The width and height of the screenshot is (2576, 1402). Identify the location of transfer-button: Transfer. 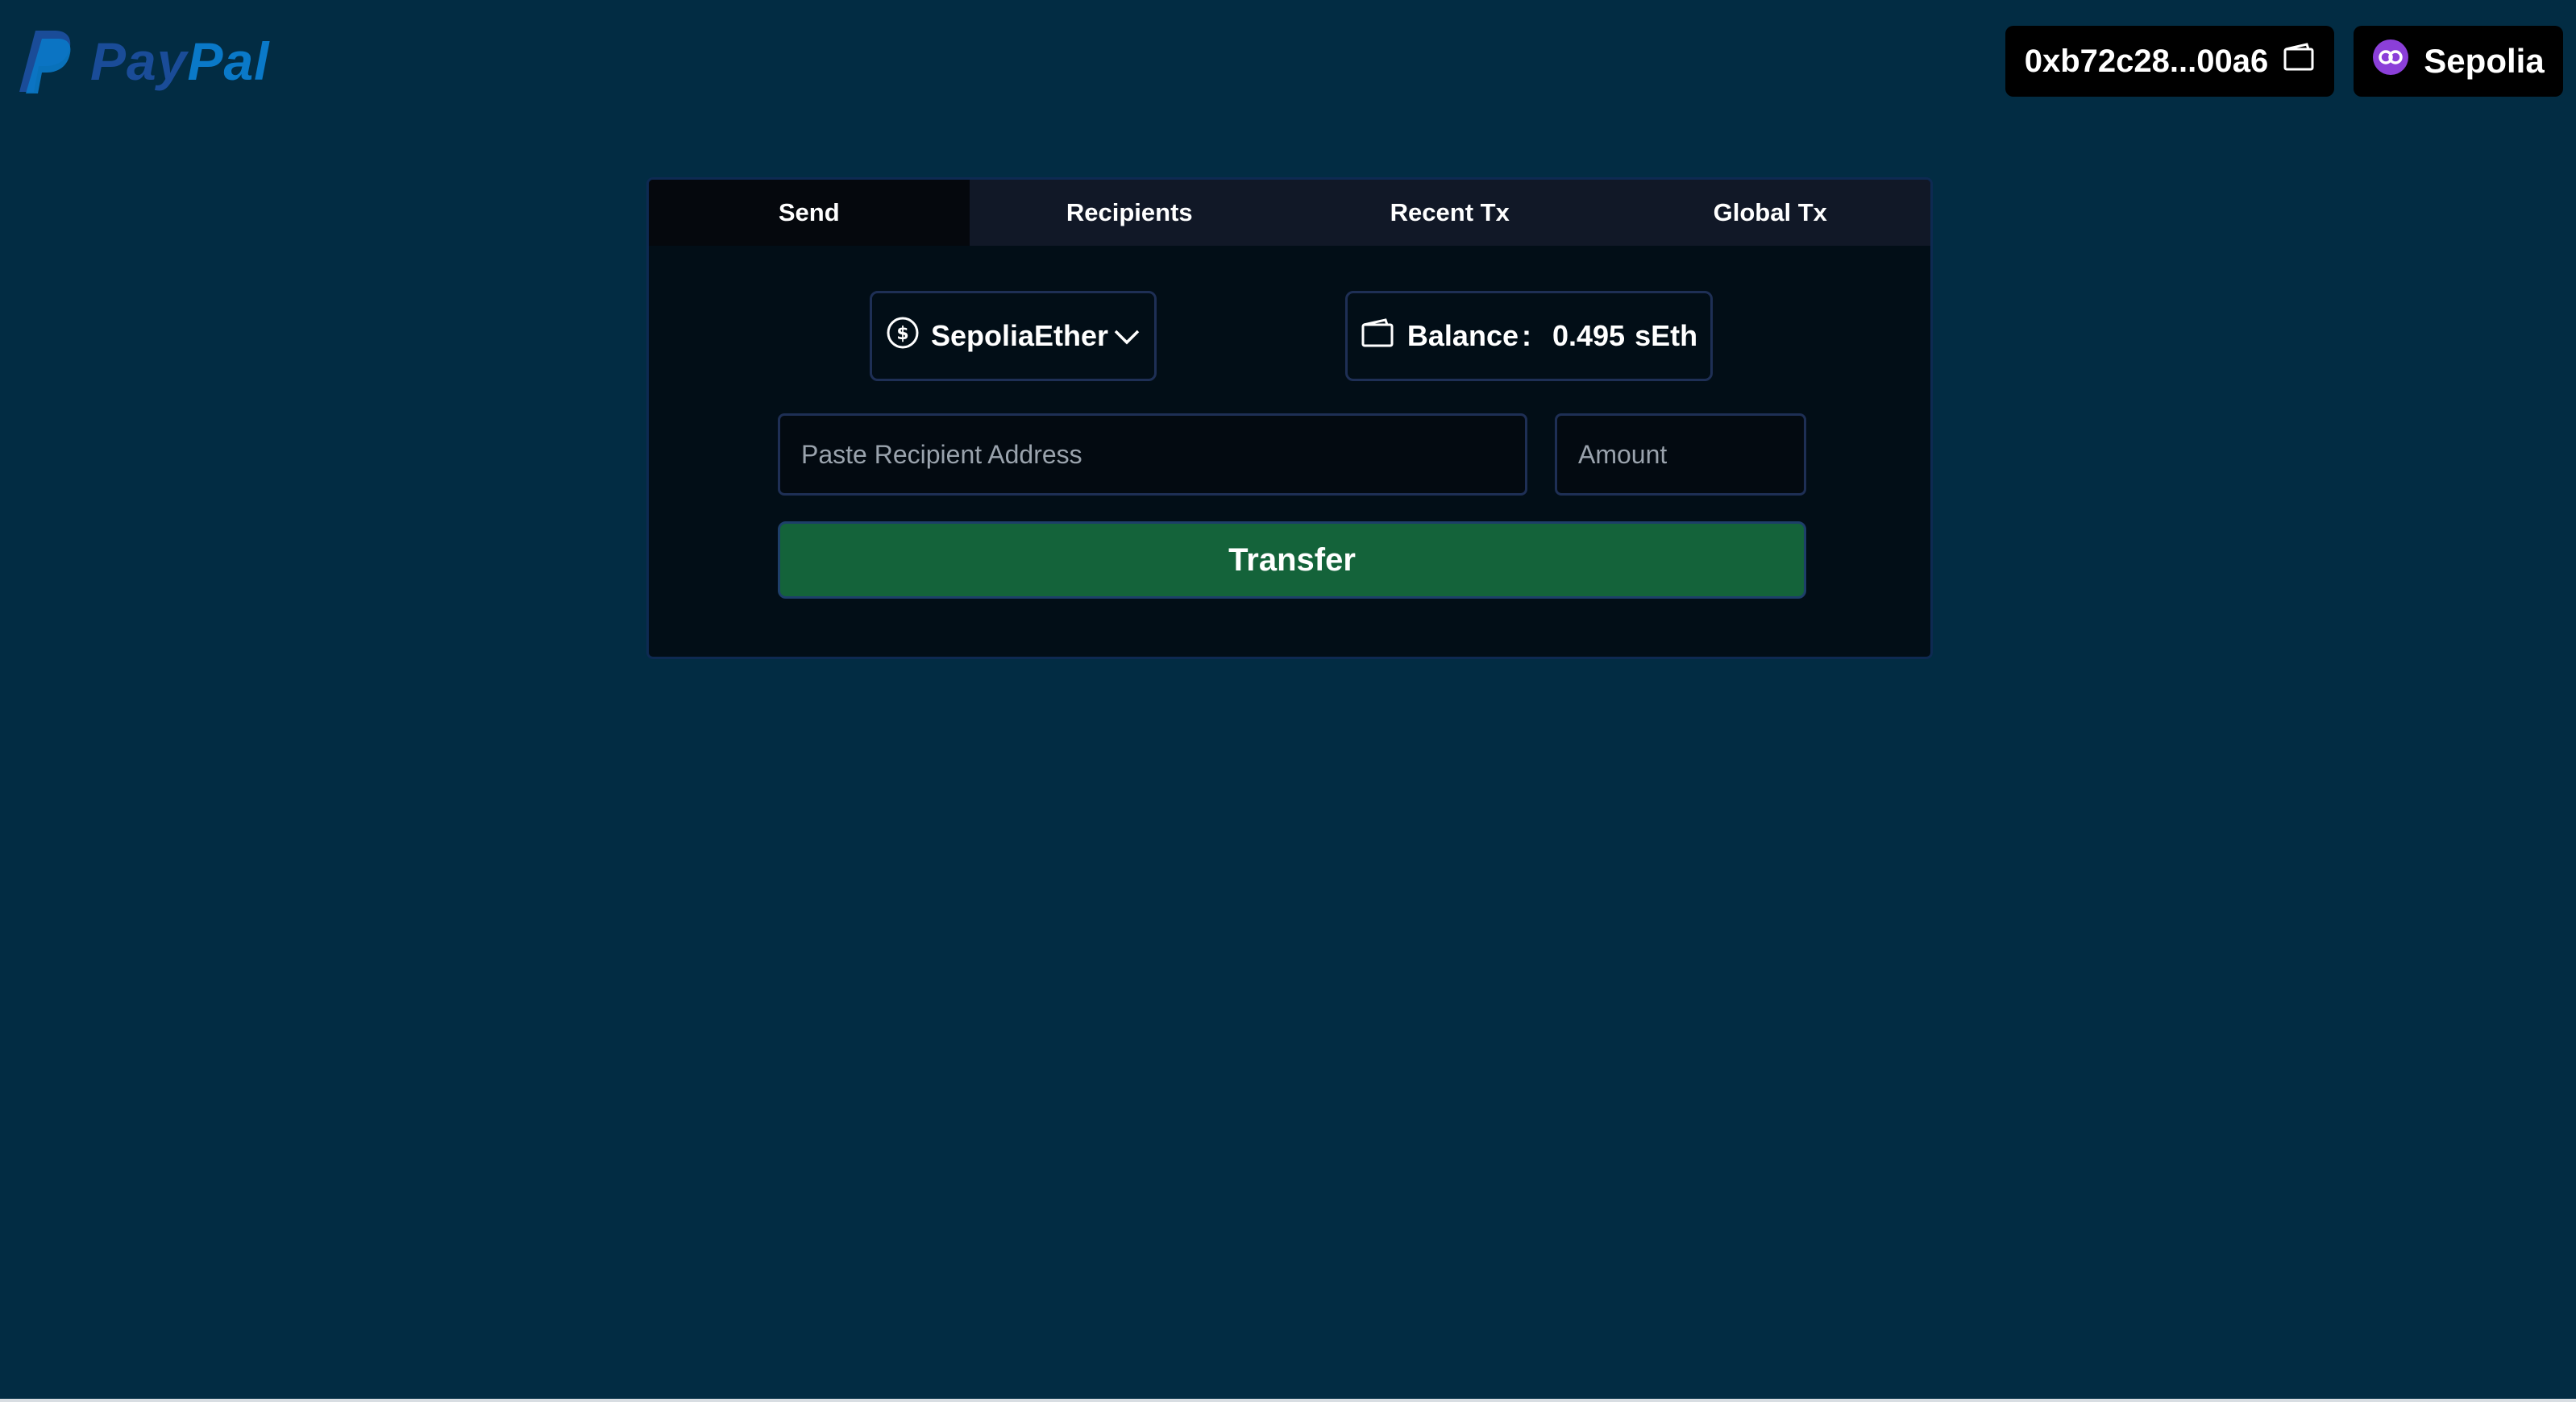
(1292, 560).